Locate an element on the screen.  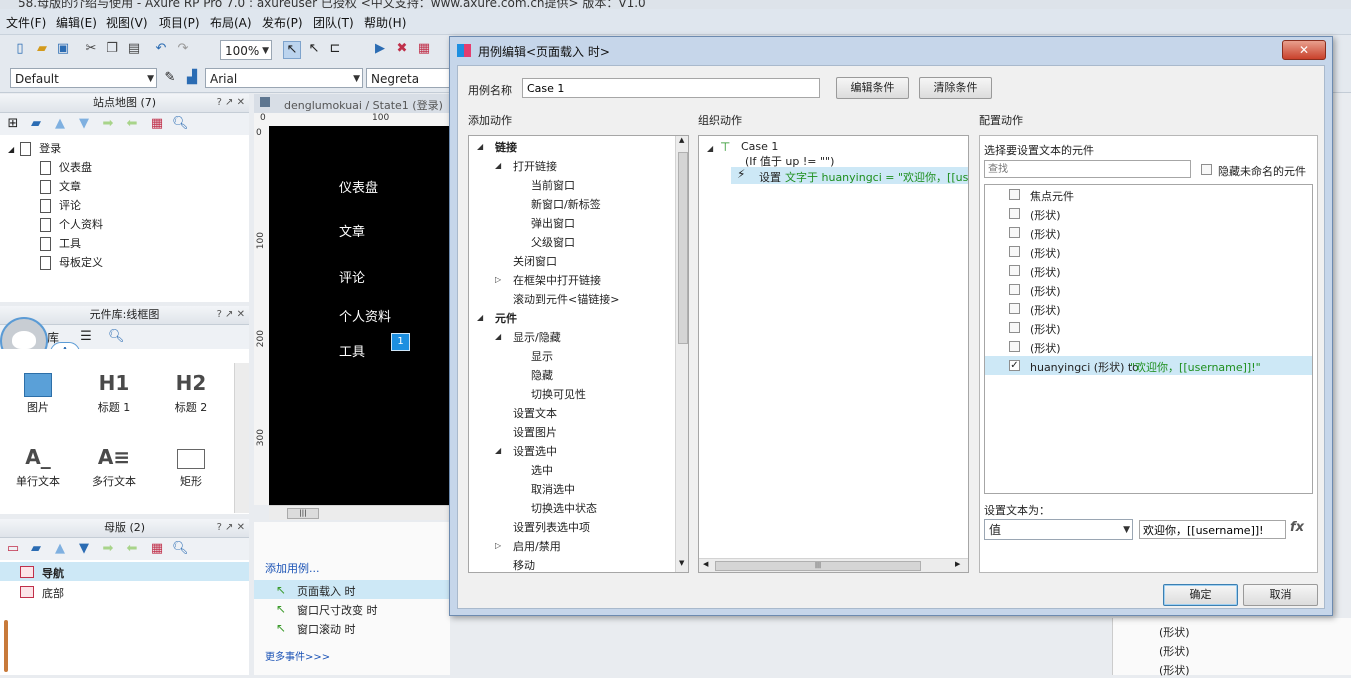
nav-item-tools: 工具 is located at coordinates (352, 350).